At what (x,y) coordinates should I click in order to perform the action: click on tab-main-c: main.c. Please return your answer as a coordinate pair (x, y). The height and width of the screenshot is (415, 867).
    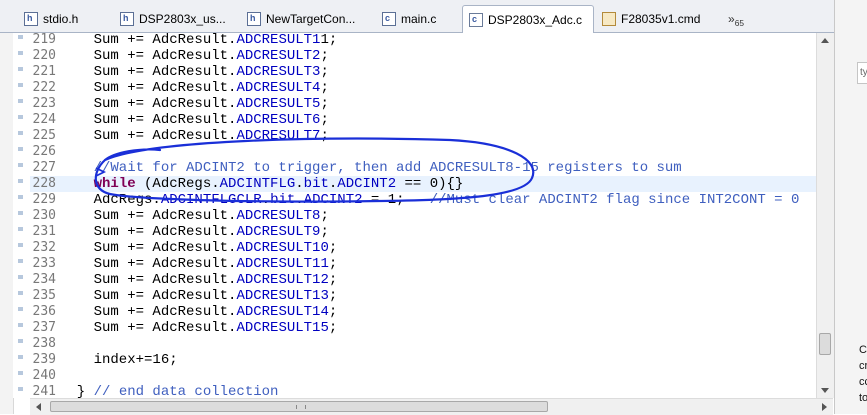
    Looking at the image, I should click on (419, 19).